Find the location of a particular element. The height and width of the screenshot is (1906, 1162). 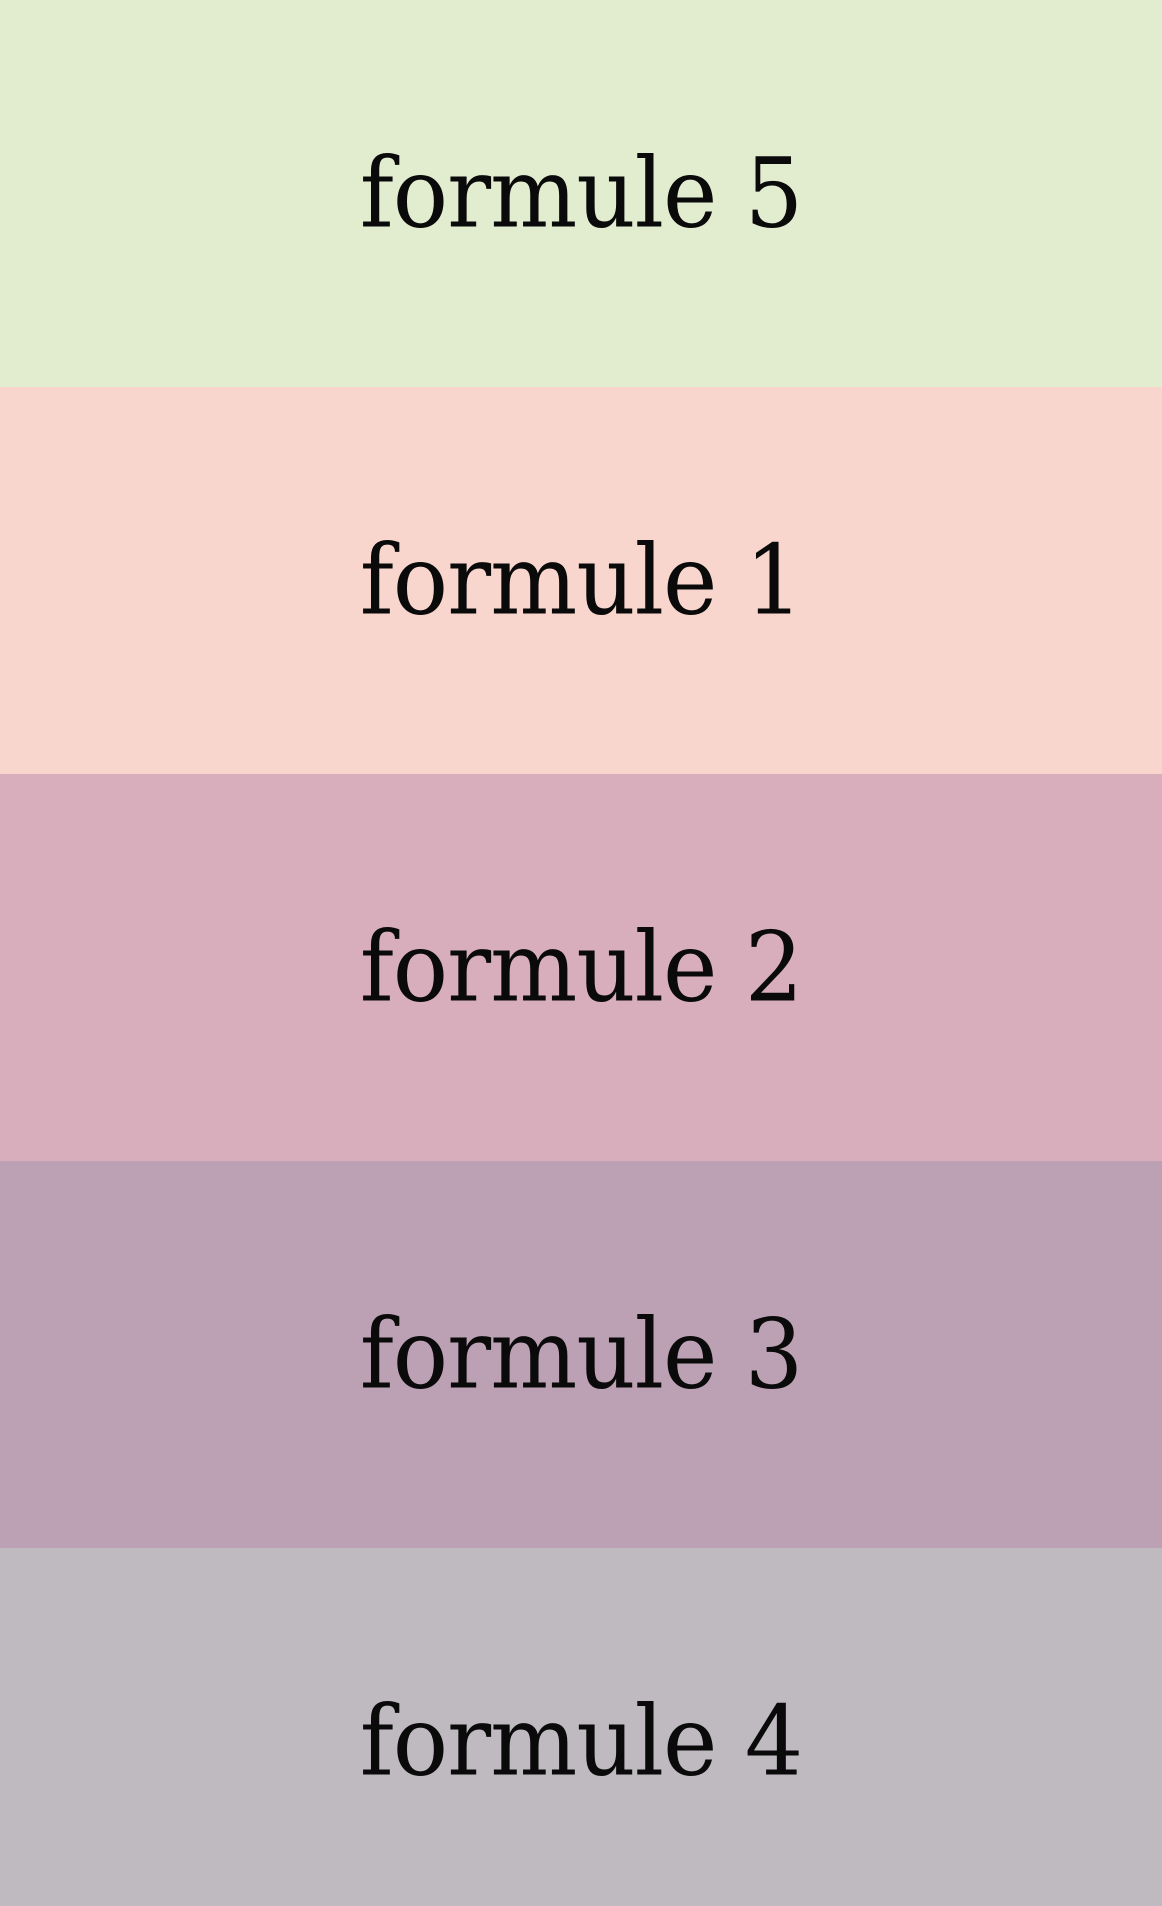

formule-1-label: formule 1 is located at coordinates (581, 580).